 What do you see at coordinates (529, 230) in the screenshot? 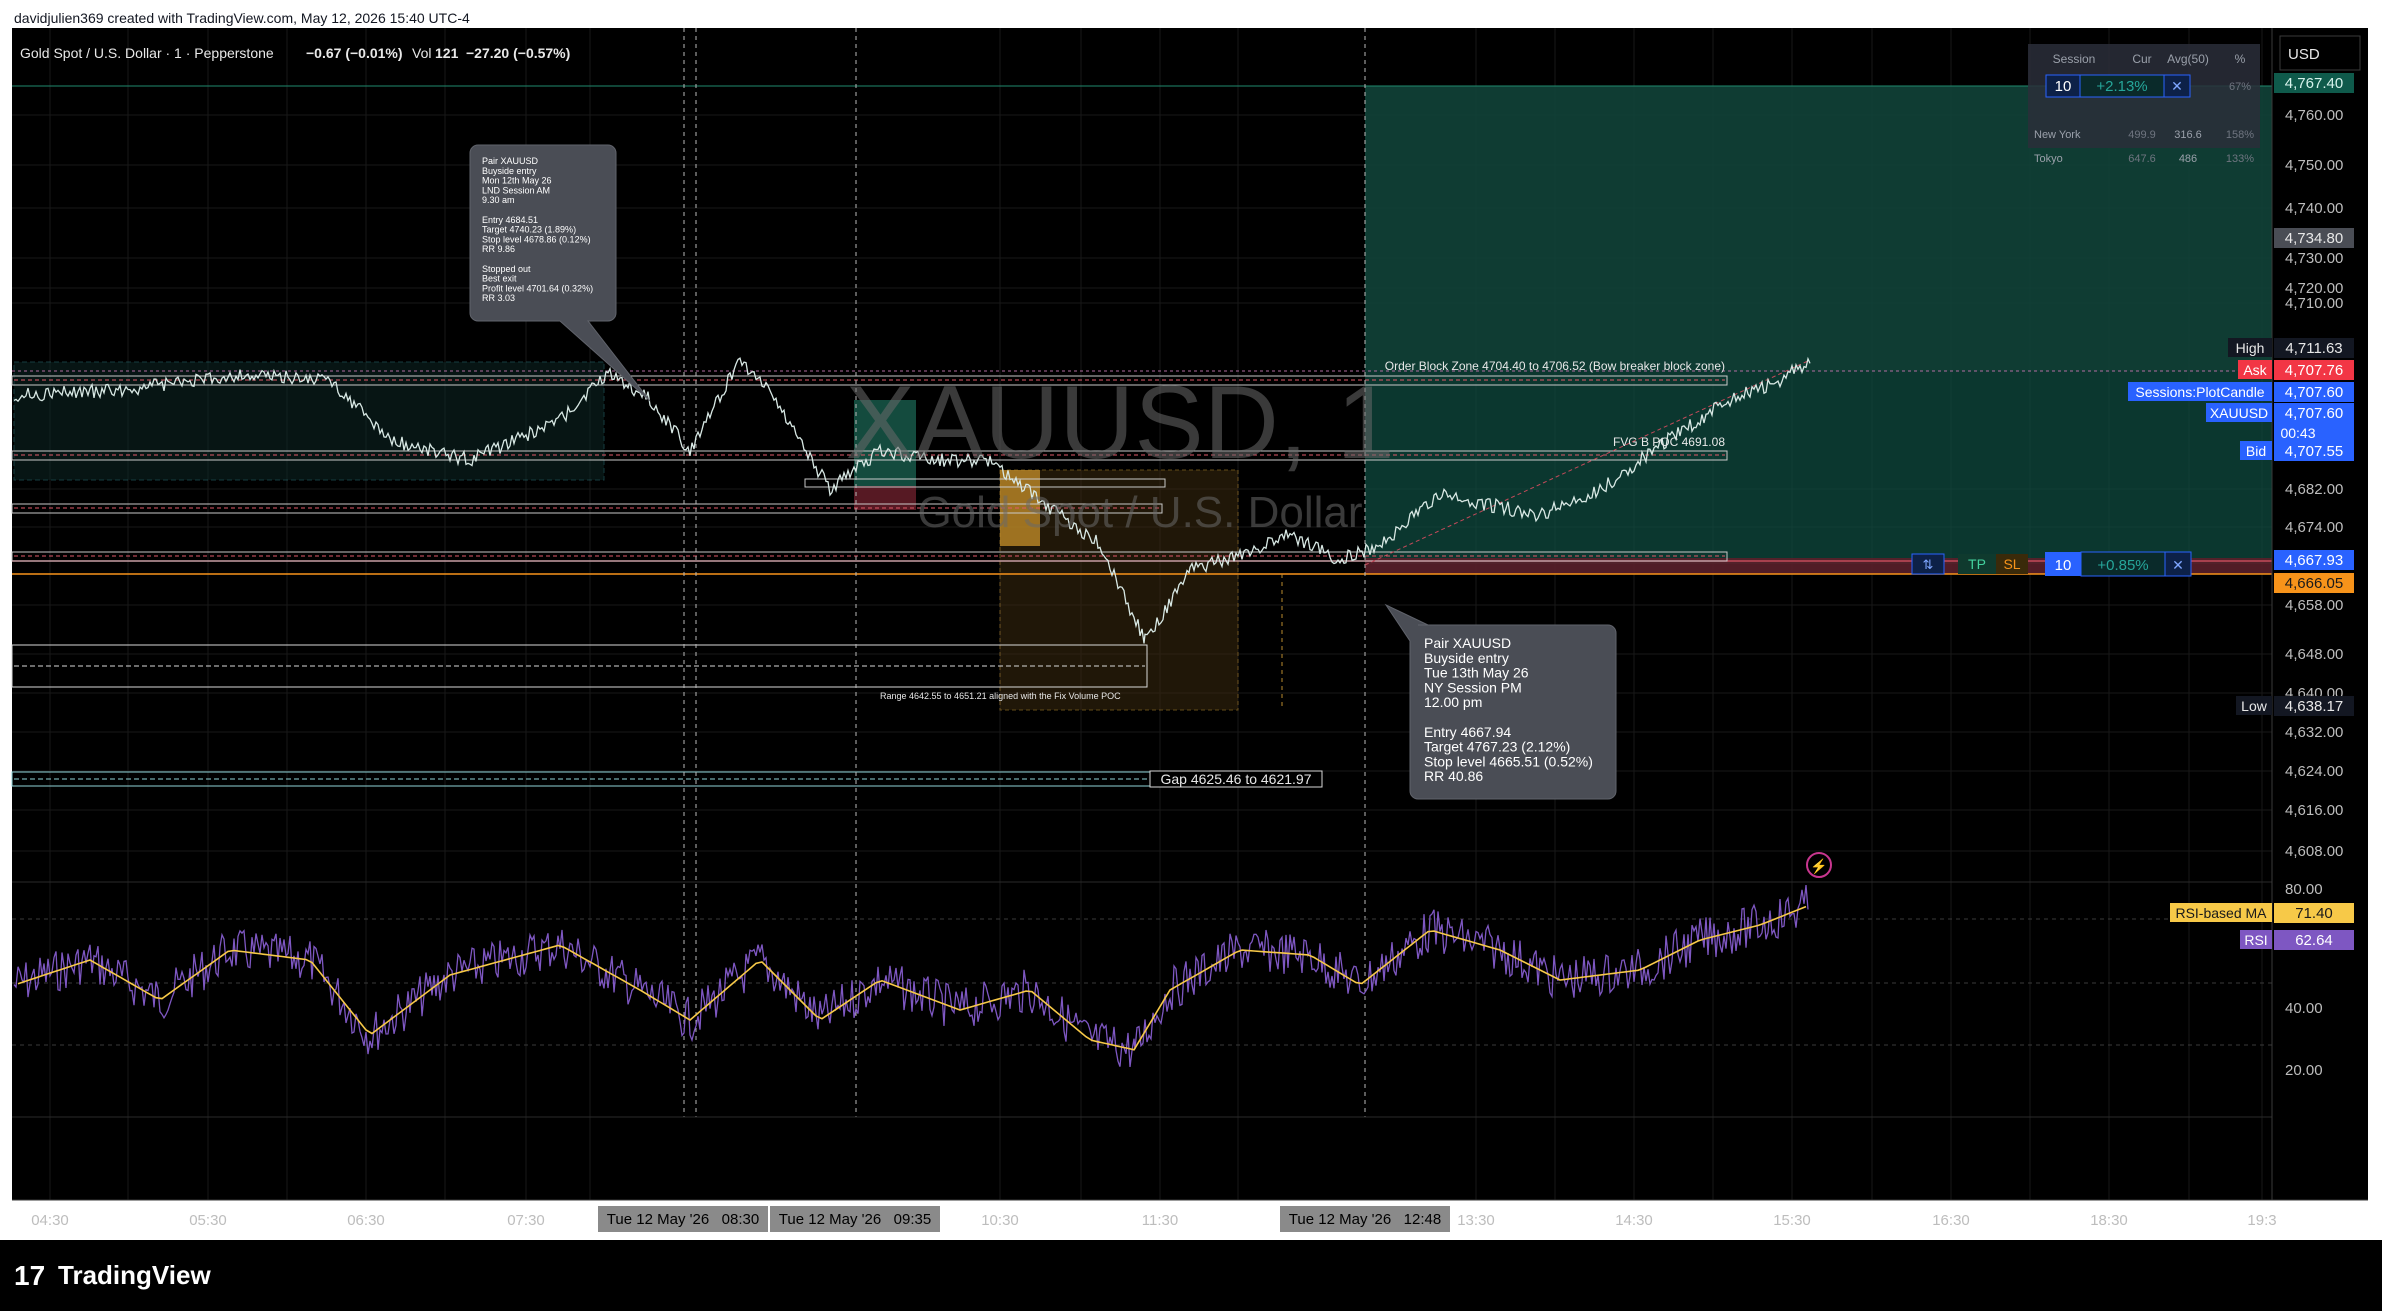
I see `callout-line: Target 4740.23 (1.89%)` at bounding box center [529, 230].